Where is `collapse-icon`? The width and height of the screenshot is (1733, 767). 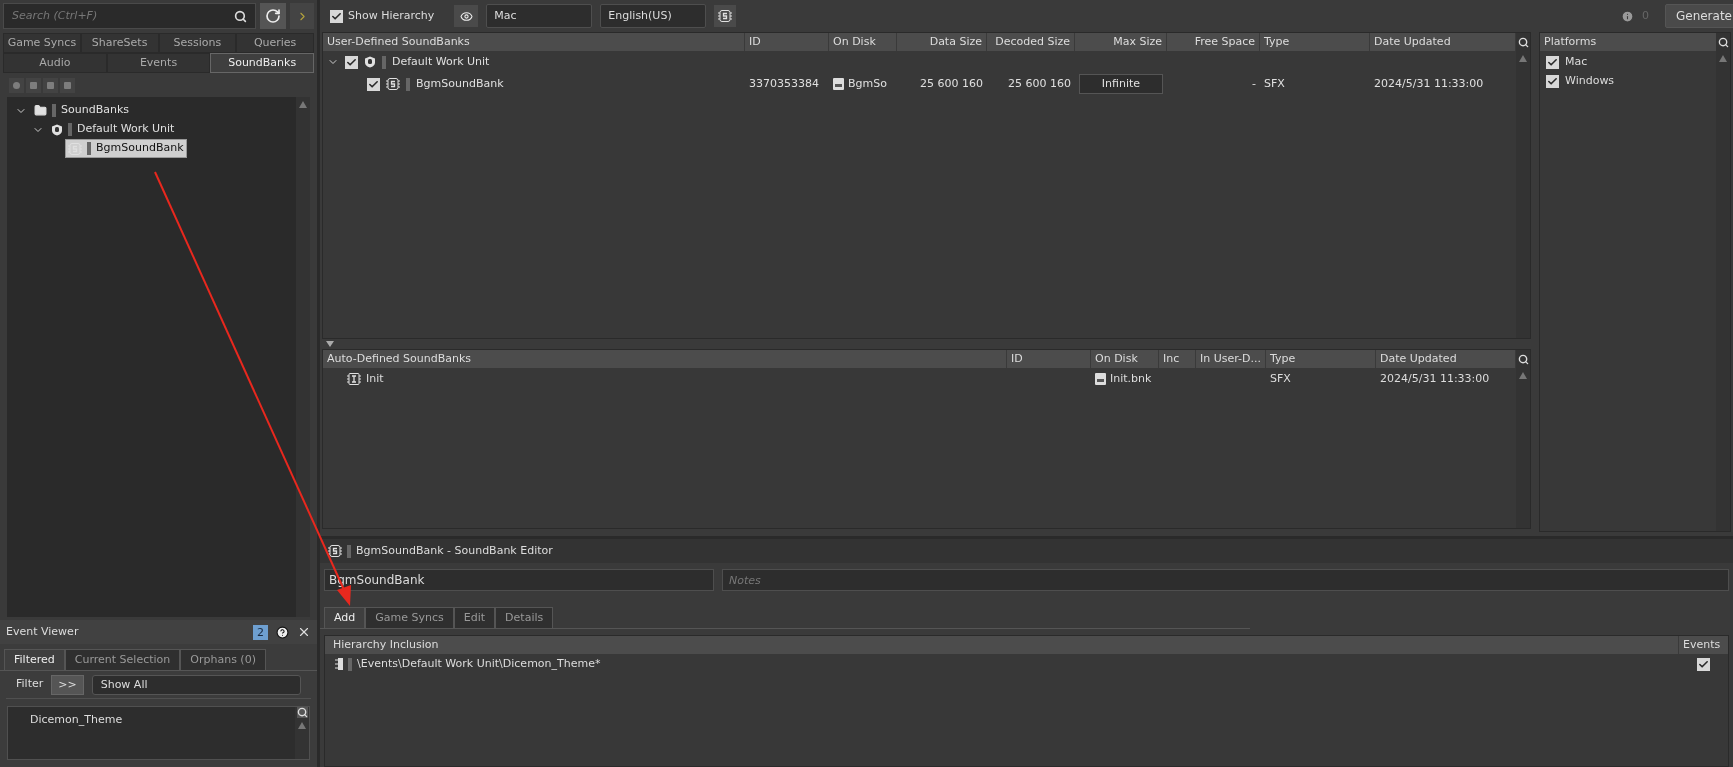
collapse-icon is located at coordinates (330, 344).